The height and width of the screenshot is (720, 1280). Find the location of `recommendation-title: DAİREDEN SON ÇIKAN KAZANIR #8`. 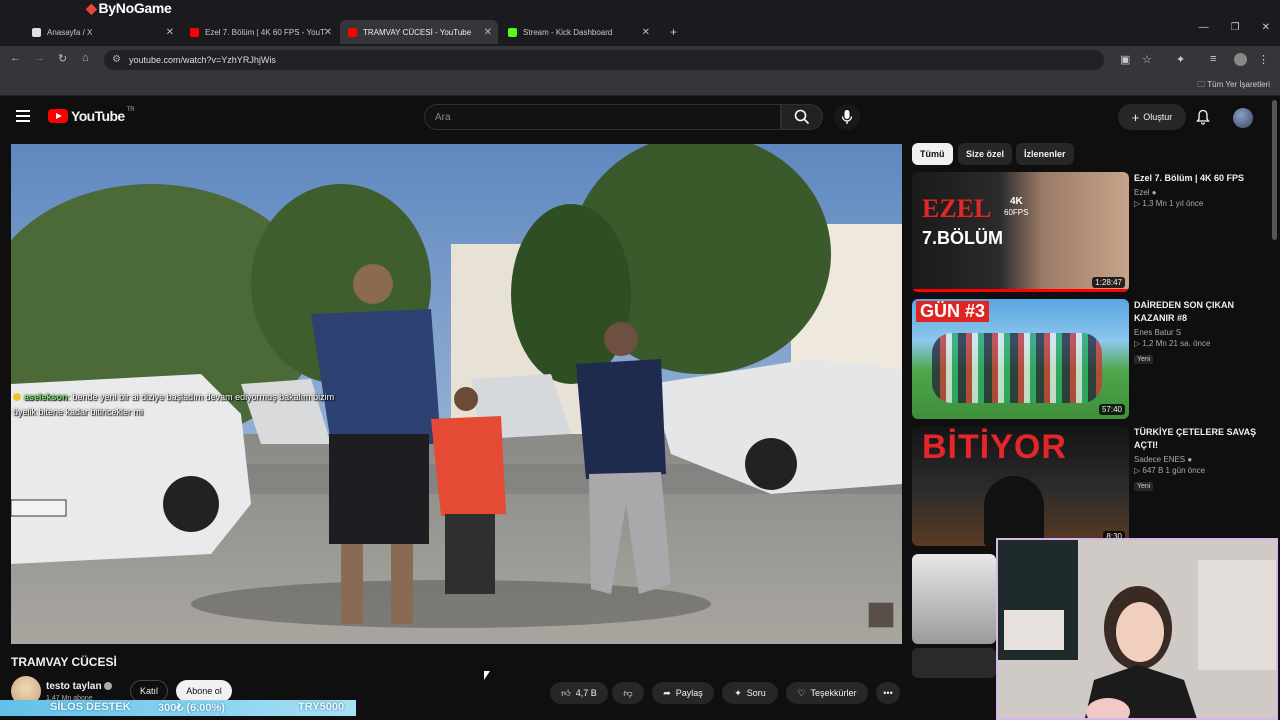

recommendation-title: DAİREDEN SON ÇIKAN KAZANIR #8 is located at coordinates (1199, 312).